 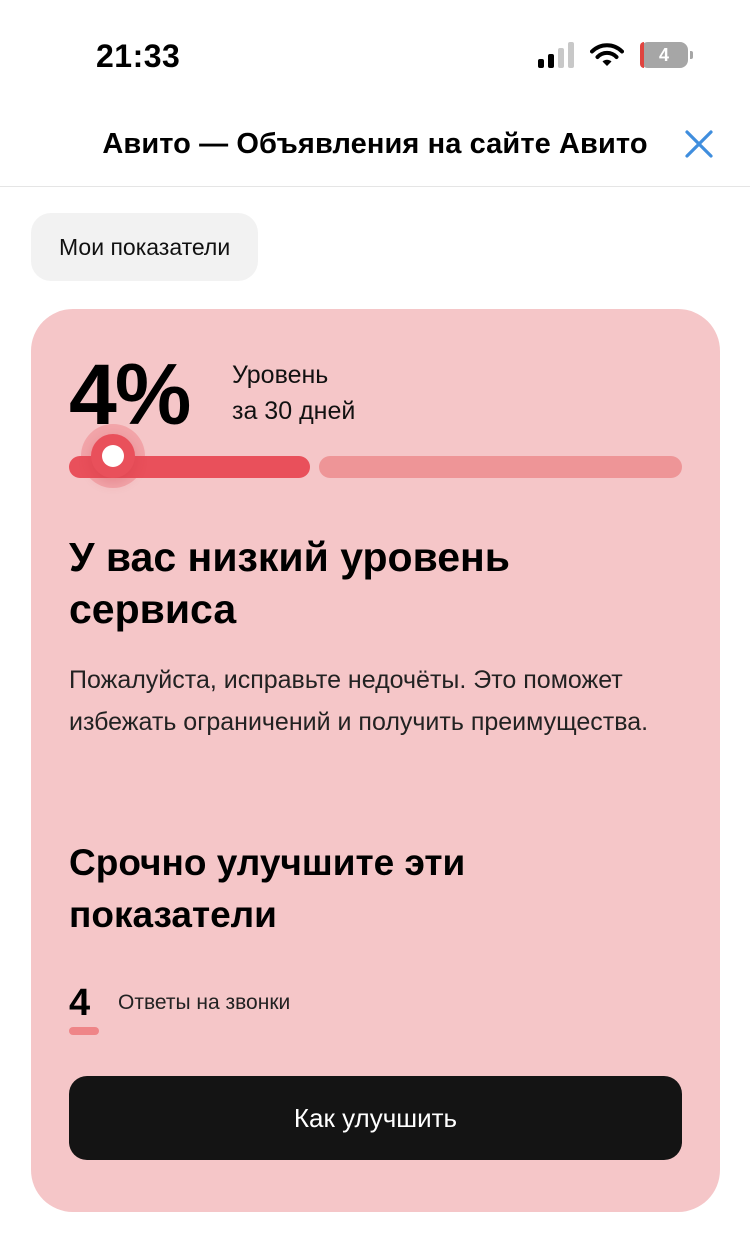 What do you see at coordinates (294, 411) in the screenshot?
I see `level-caption-line2: за 30 дней` at bounding box center [294, 411].